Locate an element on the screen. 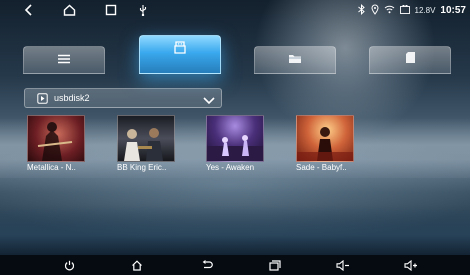  sd-card-icon is located at coordinates (410, 60).